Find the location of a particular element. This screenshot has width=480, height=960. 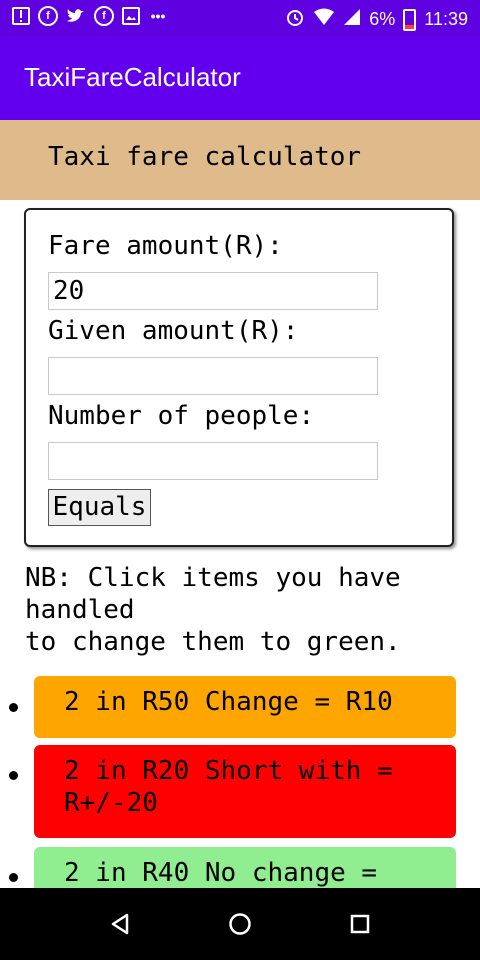

given-amount-label: Given amount(R): is located at coordinates (173, 331).